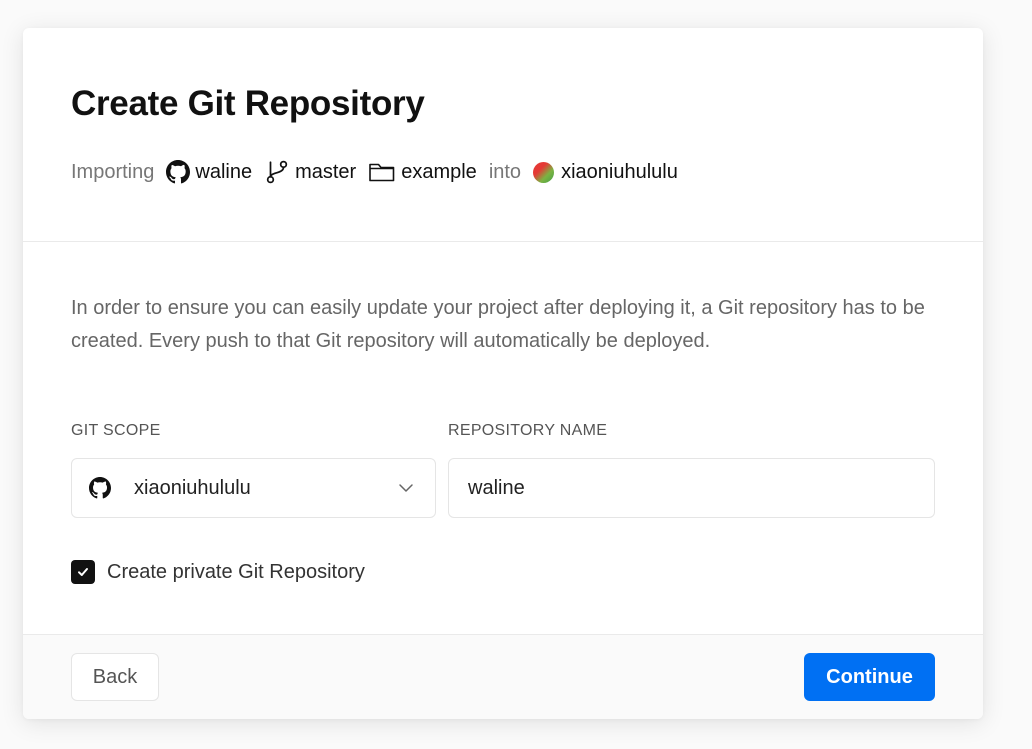 This screenshot has height=749, width=1032. I want to click on git-scope-field: GIT SCOPE xiaoniuhululu, so click(253, 469).